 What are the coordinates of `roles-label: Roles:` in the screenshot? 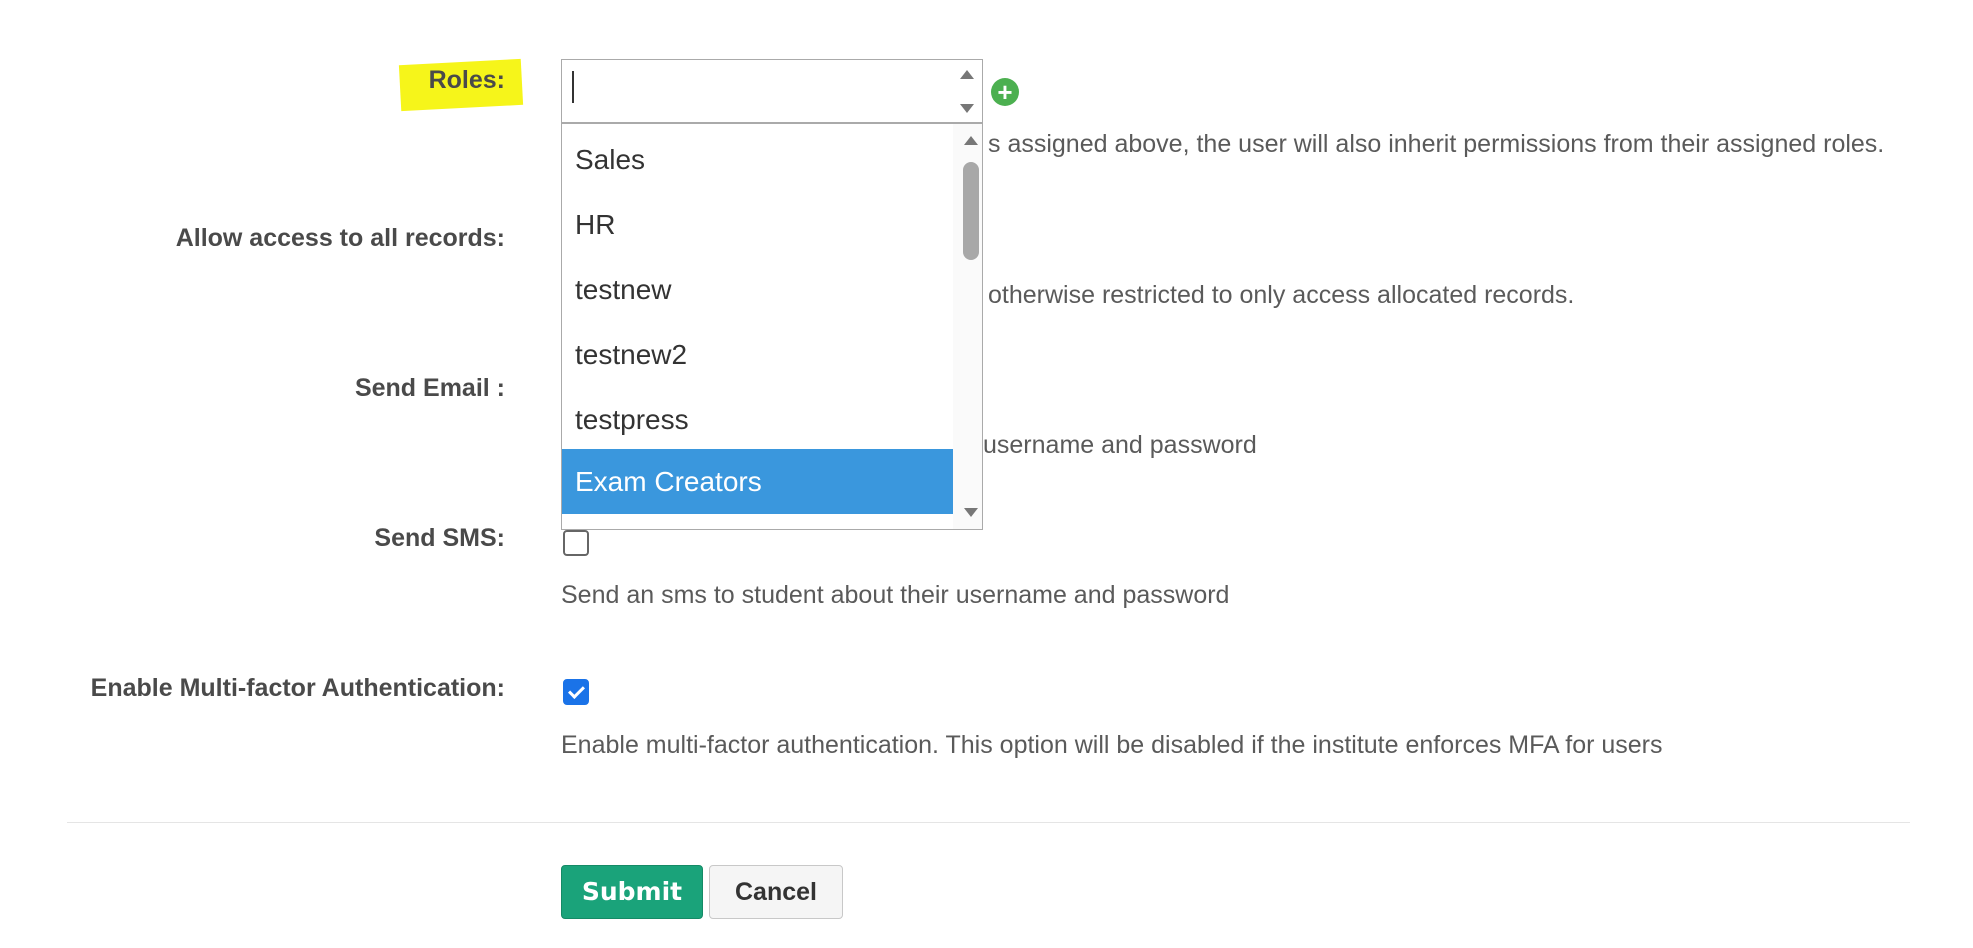 It's located at (466, 80).